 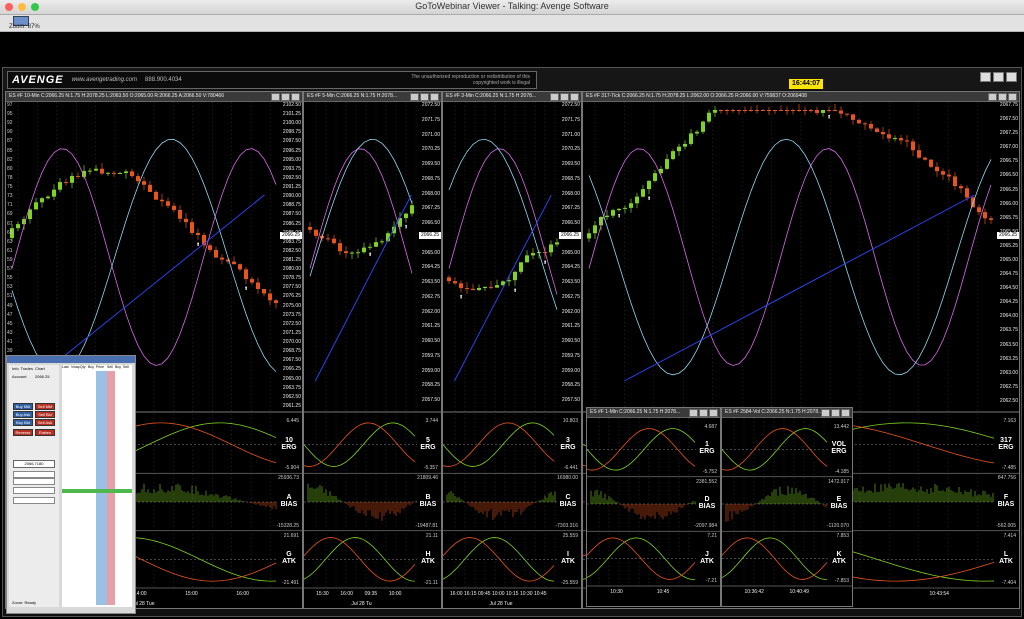 I want to click on col-qty: Qty, so click(x=83, y=367).